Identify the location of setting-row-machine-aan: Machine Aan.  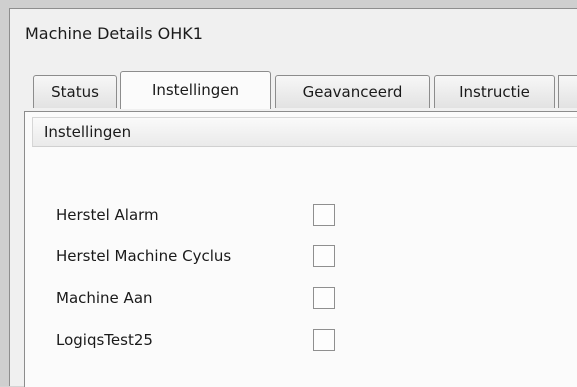
(301, 298).